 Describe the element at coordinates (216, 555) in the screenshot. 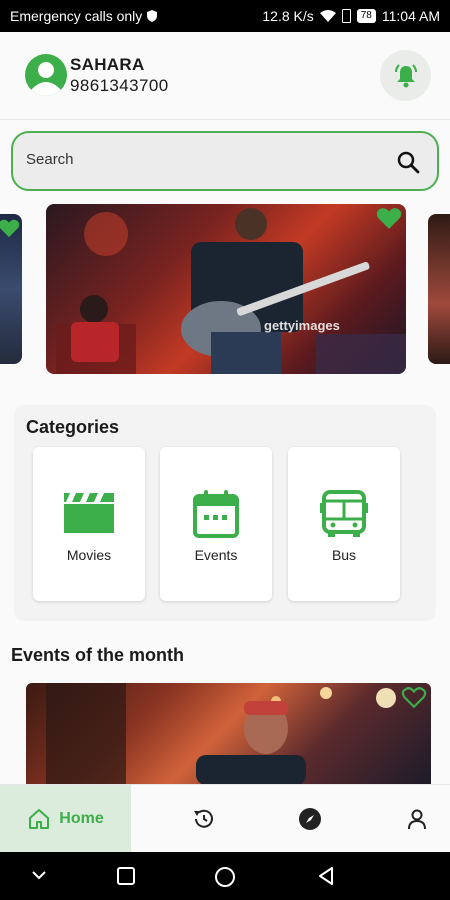

I see `category-label: Events` at that location.